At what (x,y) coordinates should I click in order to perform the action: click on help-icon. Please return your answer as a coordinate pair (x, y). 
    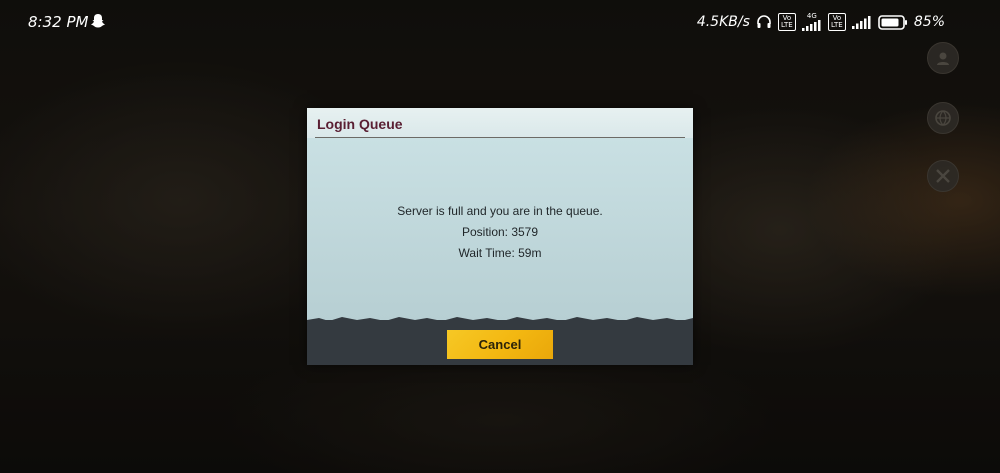
    Looking at the image, I should click on (943, 58).